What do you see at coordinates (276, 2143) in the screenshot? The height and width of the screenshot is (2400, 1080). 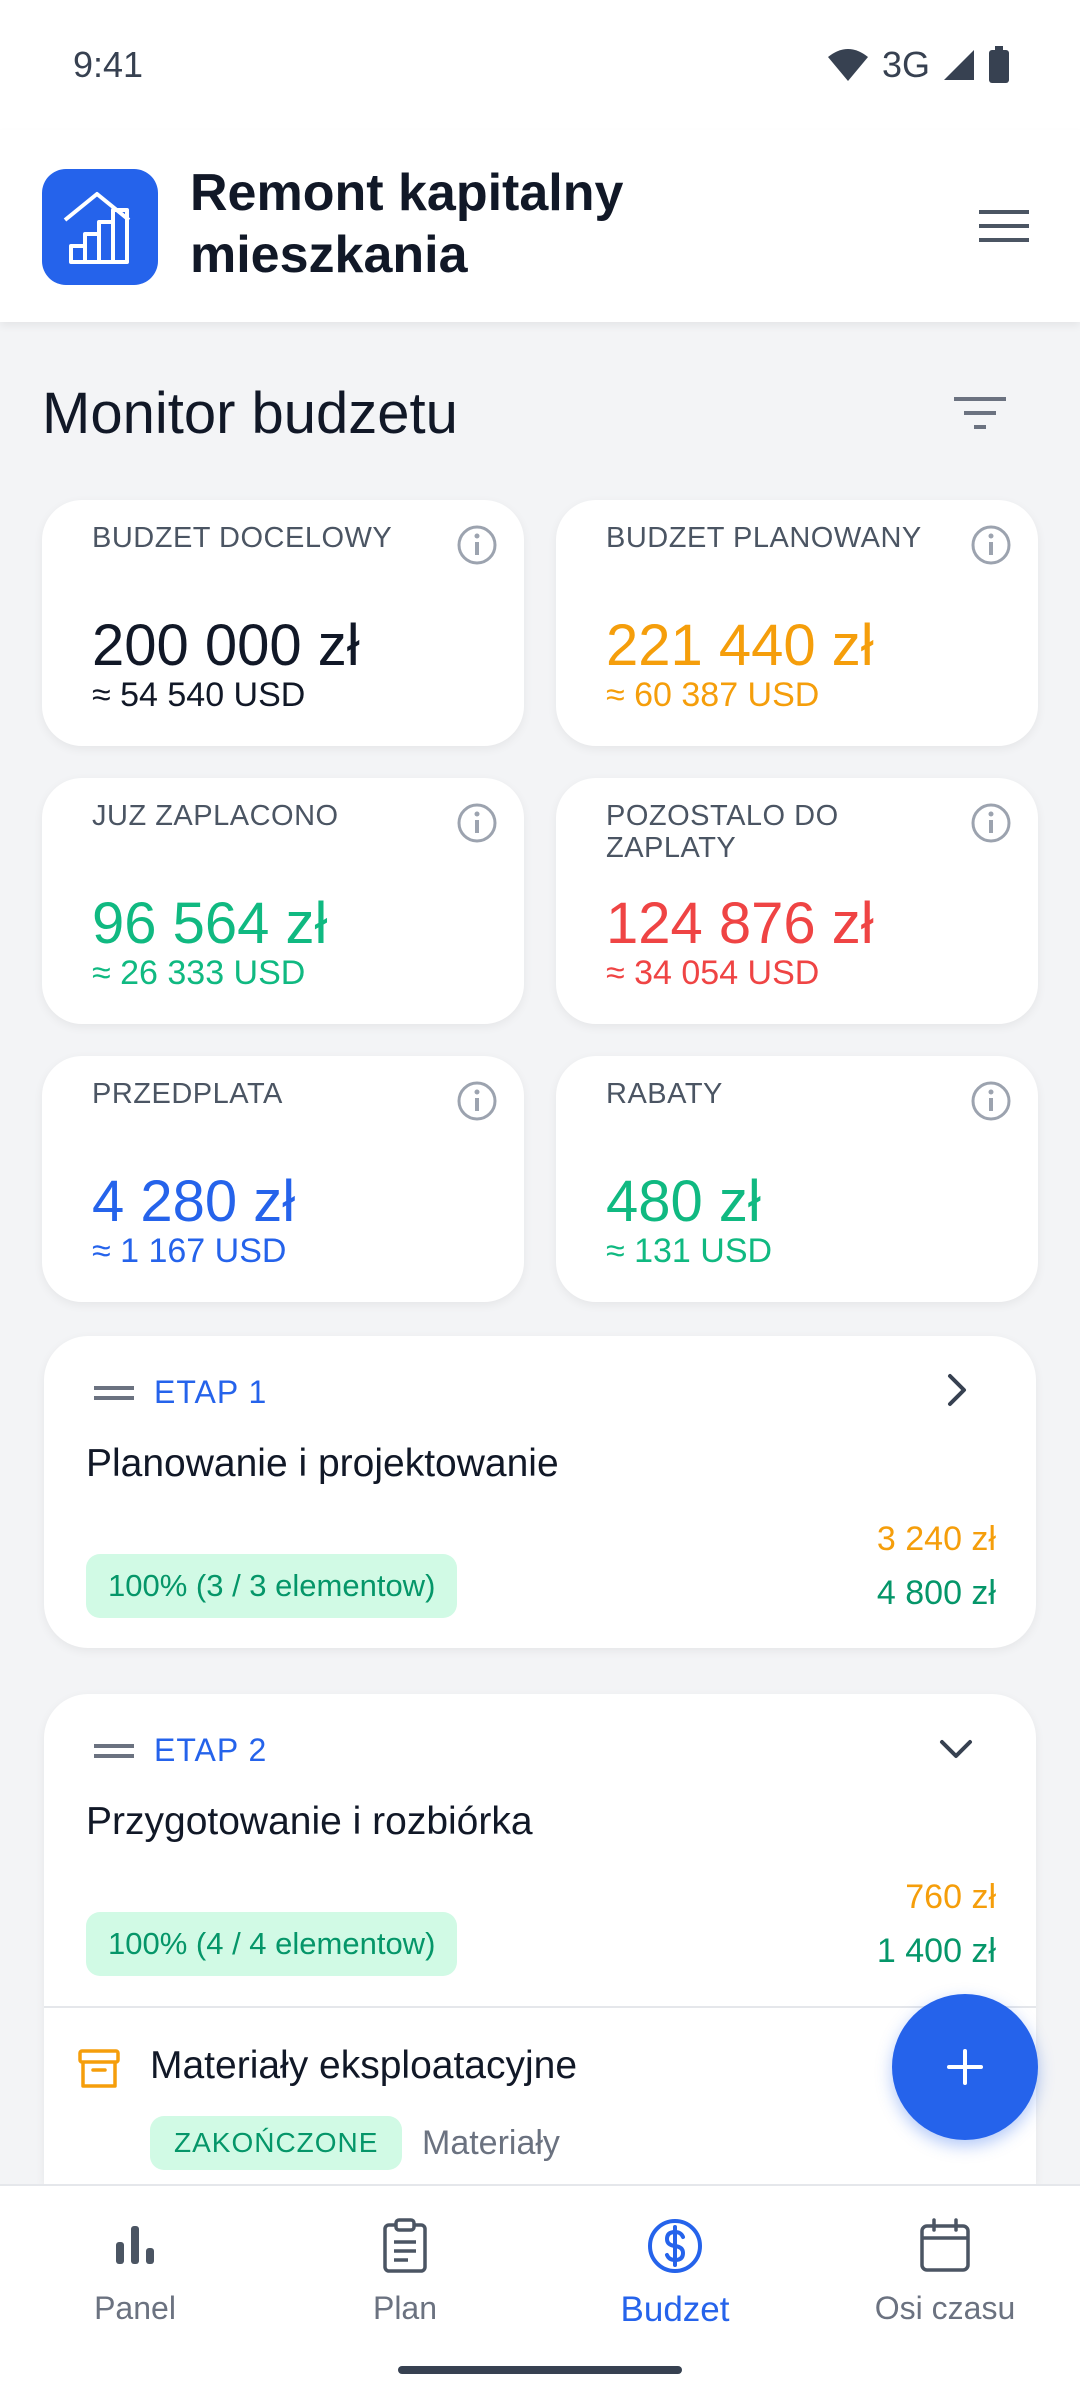 I see `status-badge: ZAKOŃCZONE` at bounding box center [276, 2143].